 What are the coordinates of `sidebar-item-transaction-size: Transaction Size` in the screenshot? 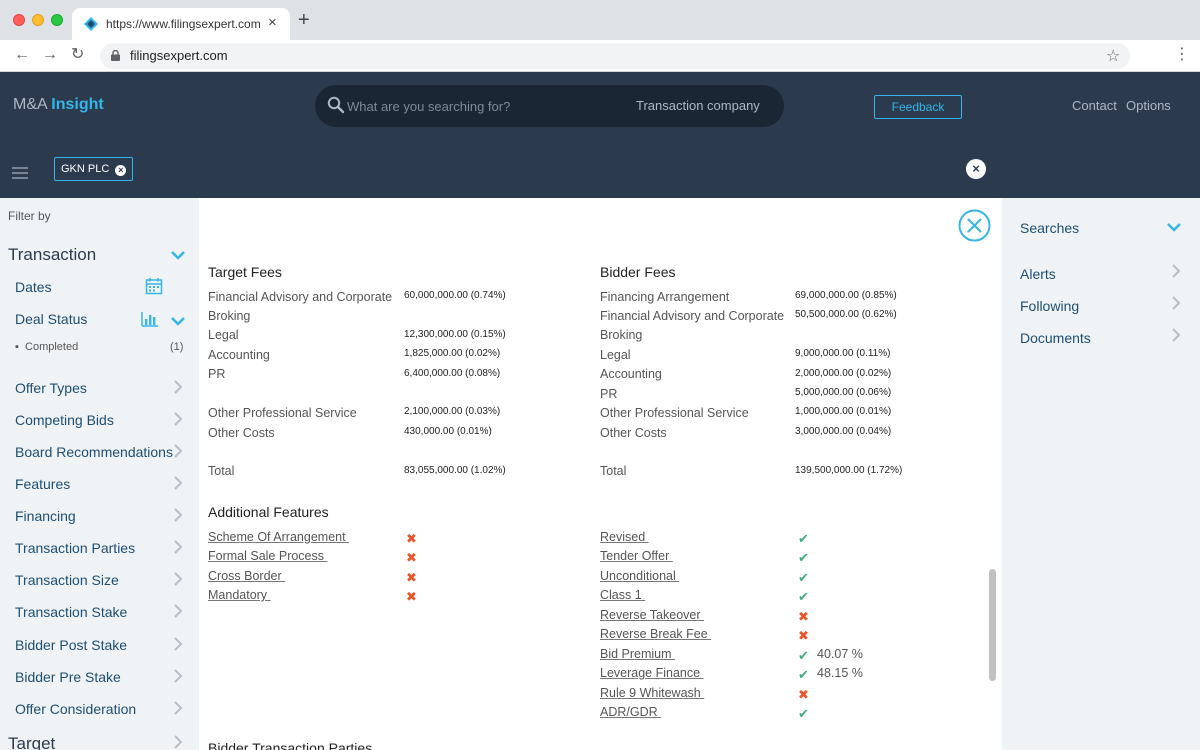 It's located at (67, 580).